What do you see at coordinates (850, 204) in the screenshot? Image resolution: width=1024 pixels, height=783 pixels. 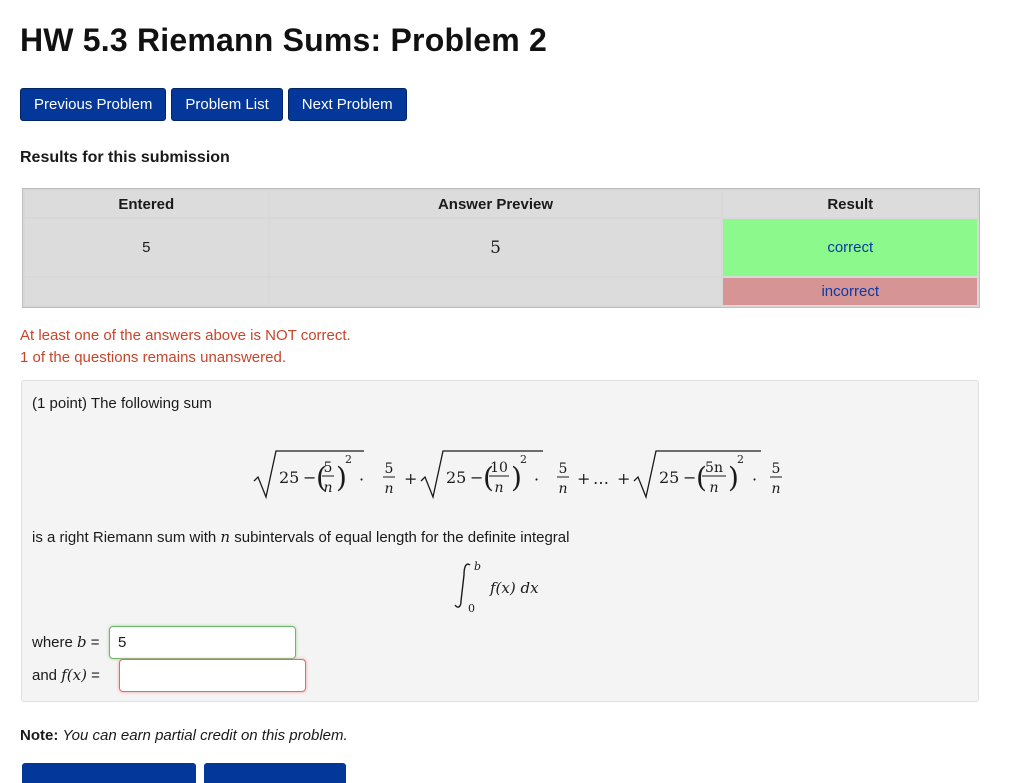 I see `column-header-result: Result` at bounding box center [850, 204].